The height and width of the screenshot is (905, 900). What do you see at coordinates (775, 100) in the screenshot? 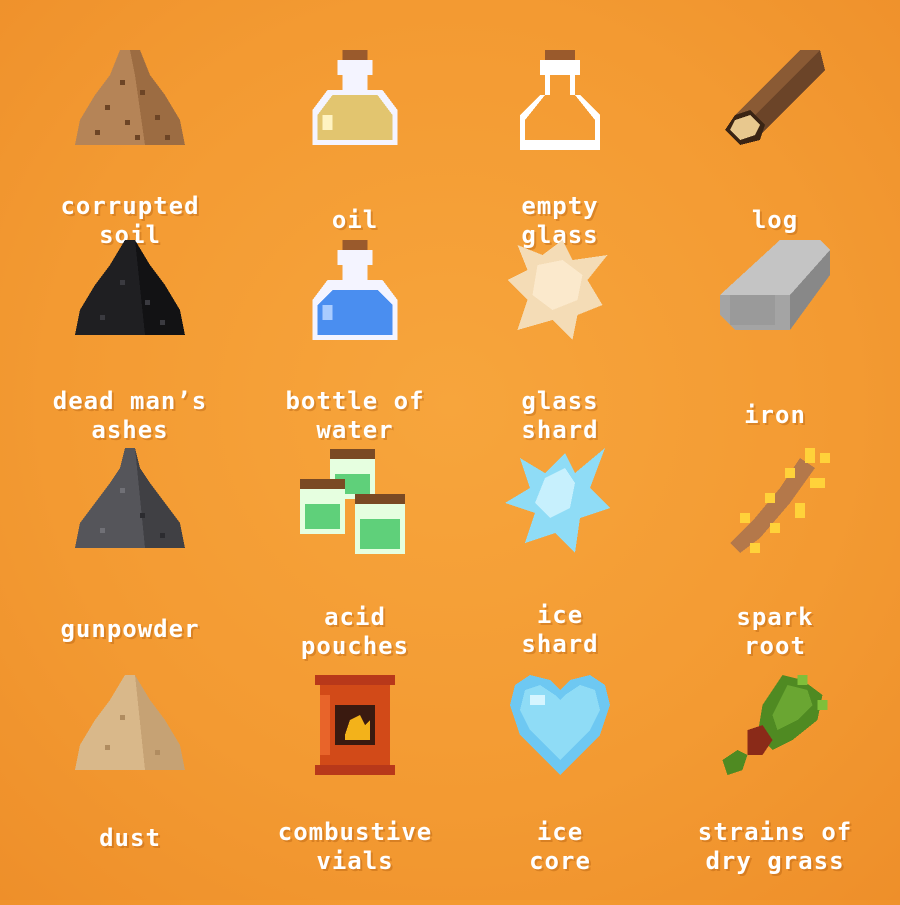
I see `log-icon` at bounding box center [775, 100].